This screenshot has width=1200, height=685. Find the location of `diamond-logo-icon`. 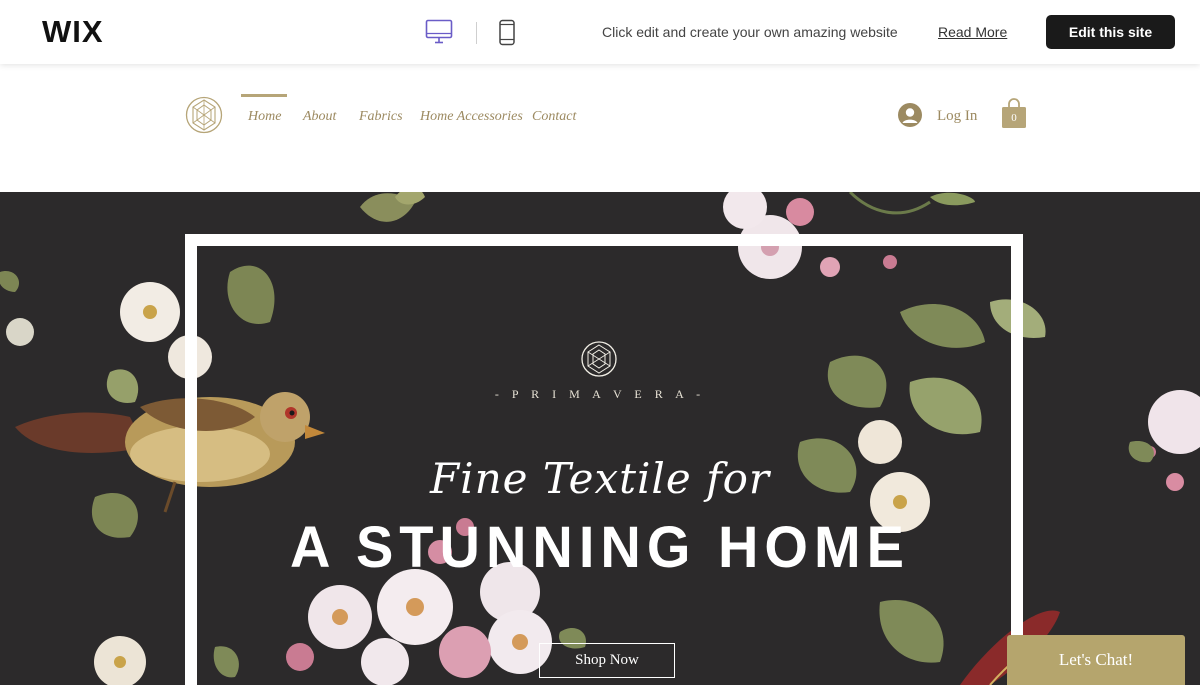

diamond-logo-icon is located at coordinates (204, 115).